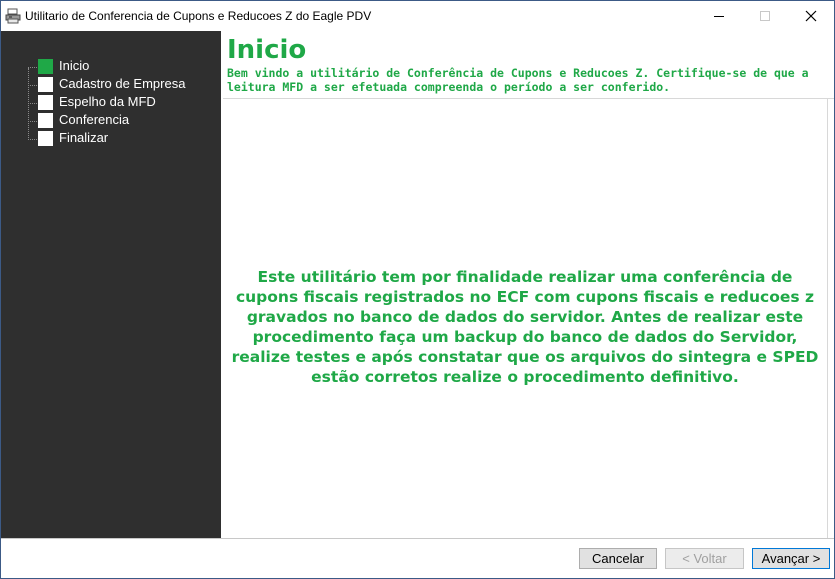 This screenshot has height=579, width=835. Describe the element at coordinates (827, 318) in the screenshot. I see `content-divider` at that location.